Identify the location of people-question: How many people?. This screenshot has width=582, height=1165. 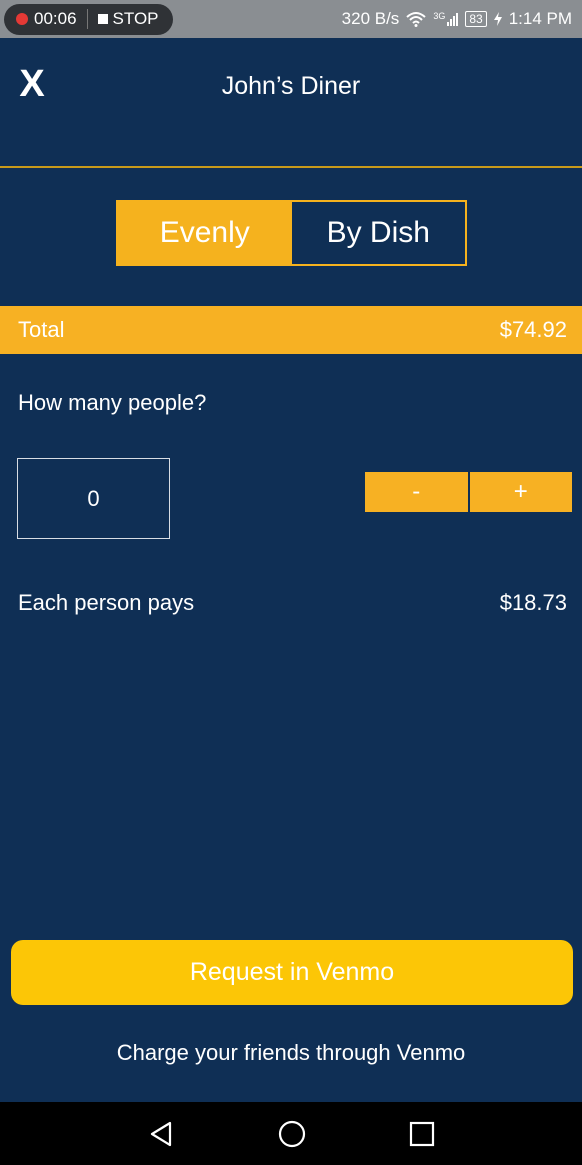
(112, 402).